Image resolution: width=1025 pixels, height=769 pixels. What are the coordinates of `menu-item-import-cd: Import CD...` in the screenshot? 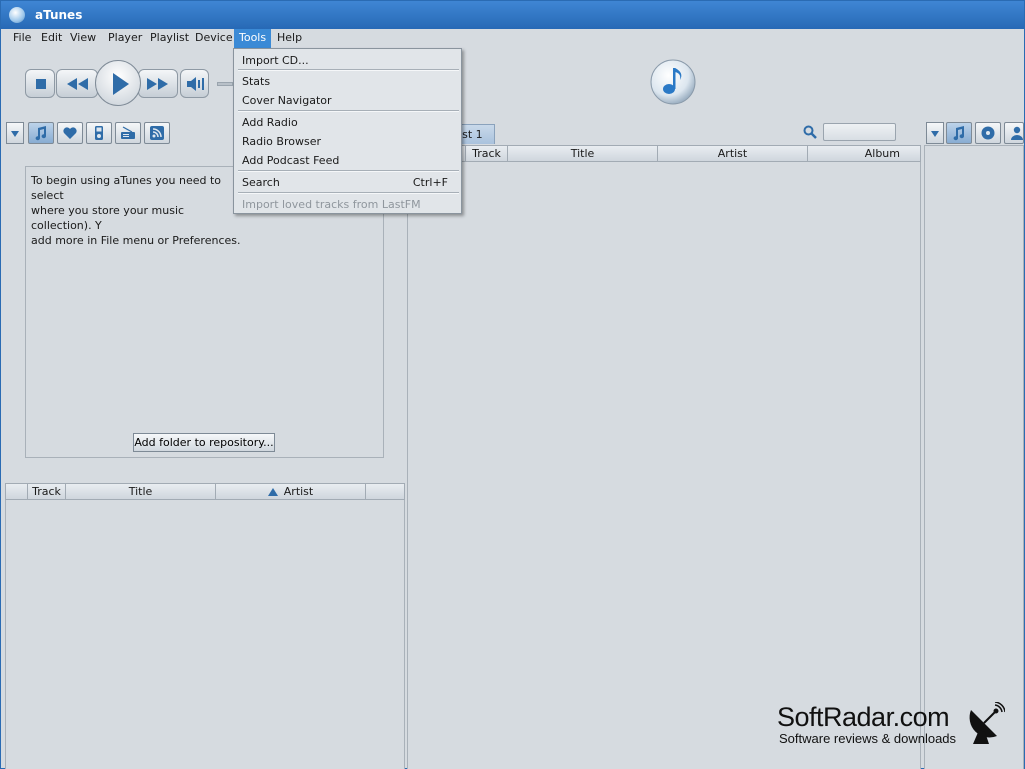 It's located at (275, 60).